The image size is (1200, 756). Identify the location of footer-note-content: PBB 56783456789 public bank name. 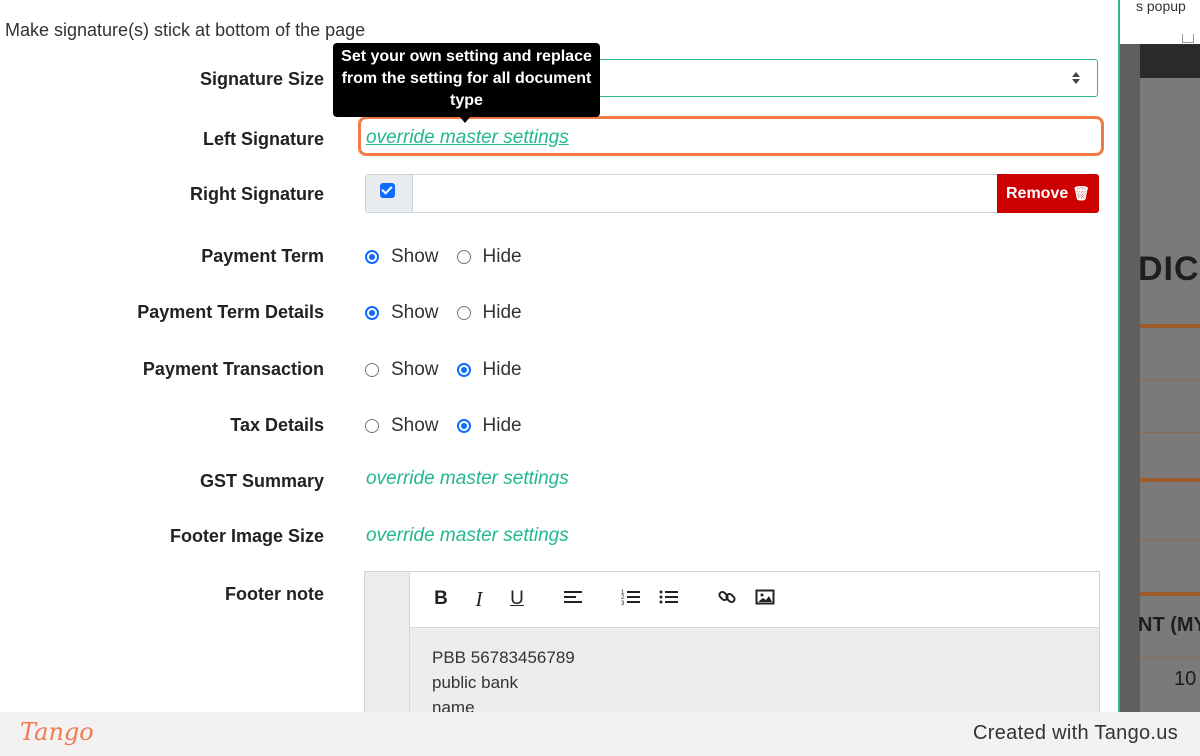
(503, 678).